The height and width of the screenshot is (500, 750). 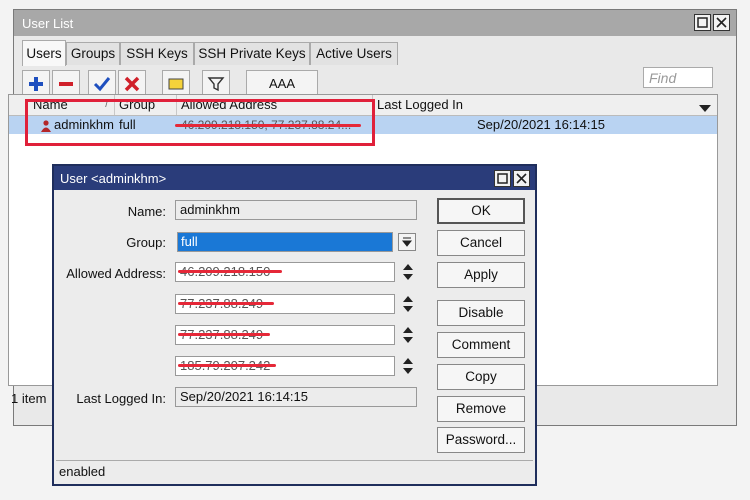 I want to click on group-dropdown-button, so click(x=407, y=242).